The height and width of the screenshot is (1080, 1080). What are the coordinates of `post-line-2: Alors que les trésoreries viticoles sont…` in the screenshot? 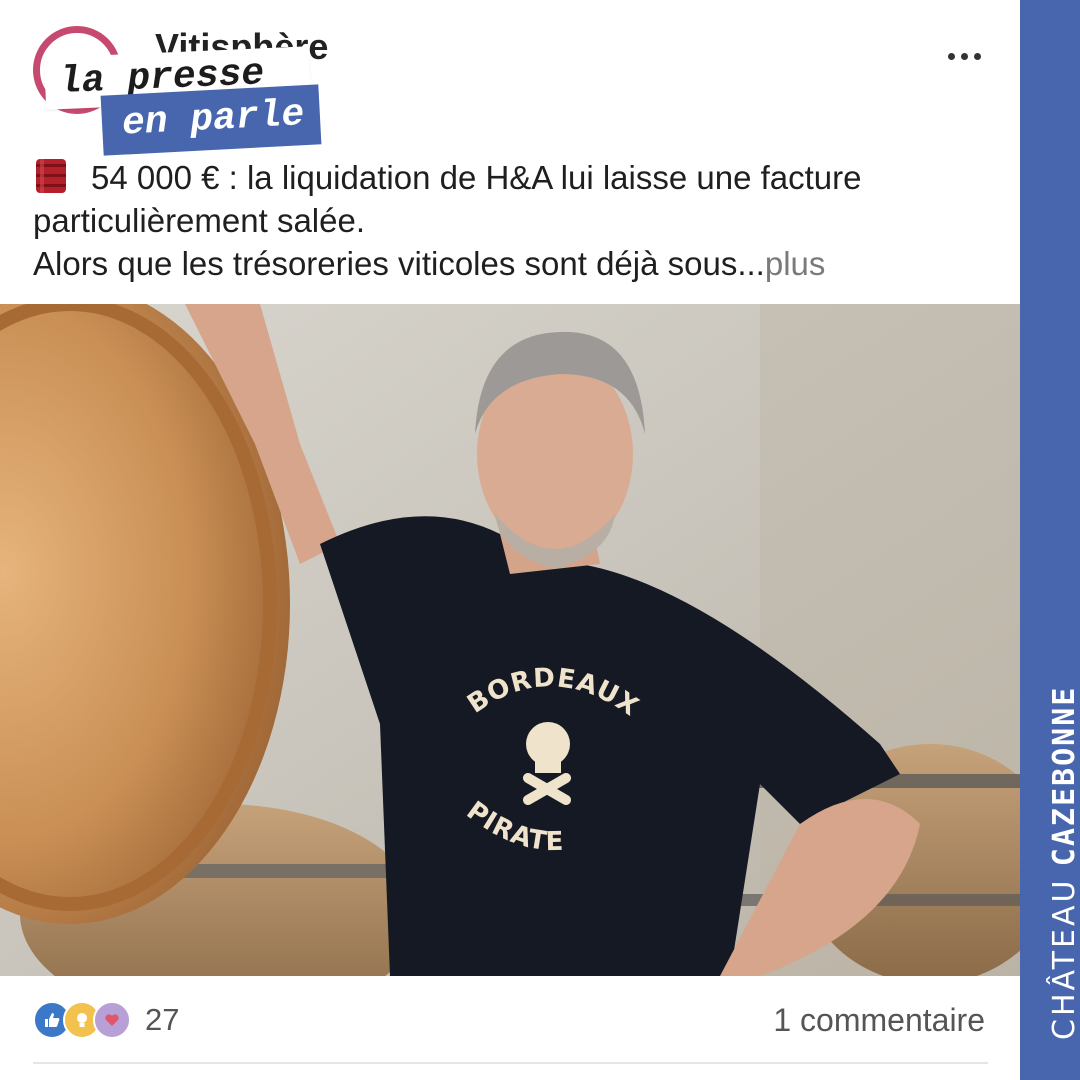 It's located at (518, 263).